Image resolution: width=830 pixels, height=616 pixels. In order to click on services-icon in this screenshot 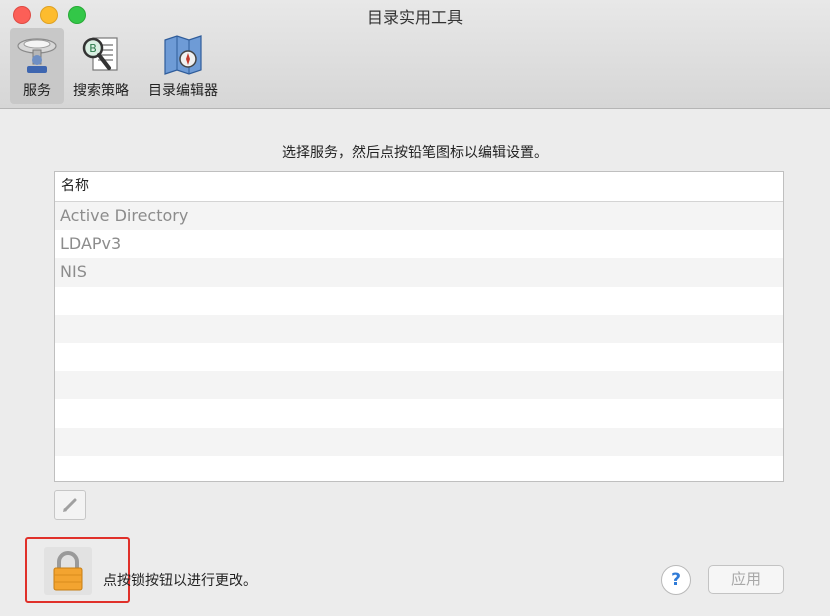, I will do `click(37, 55)`.